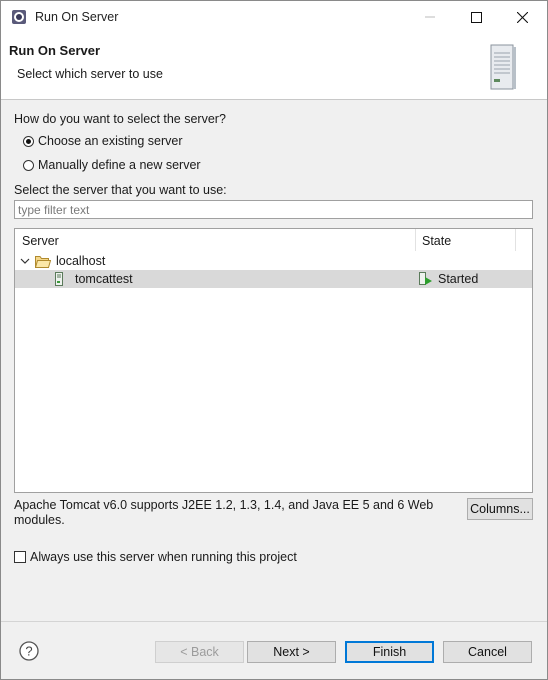 This screenshot has height=680, width=548. Describe the element at coordinates (90, 74) in the screenshot. I see `page-subtitle: Select which server to use` at that location.